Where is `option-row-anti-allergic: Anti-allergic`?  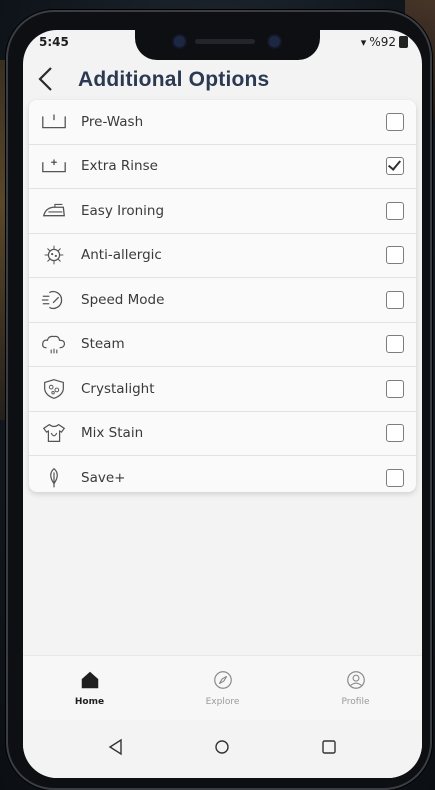
option-row-anti-allergic: Anti-allergic is located at coordinates (222, 256).